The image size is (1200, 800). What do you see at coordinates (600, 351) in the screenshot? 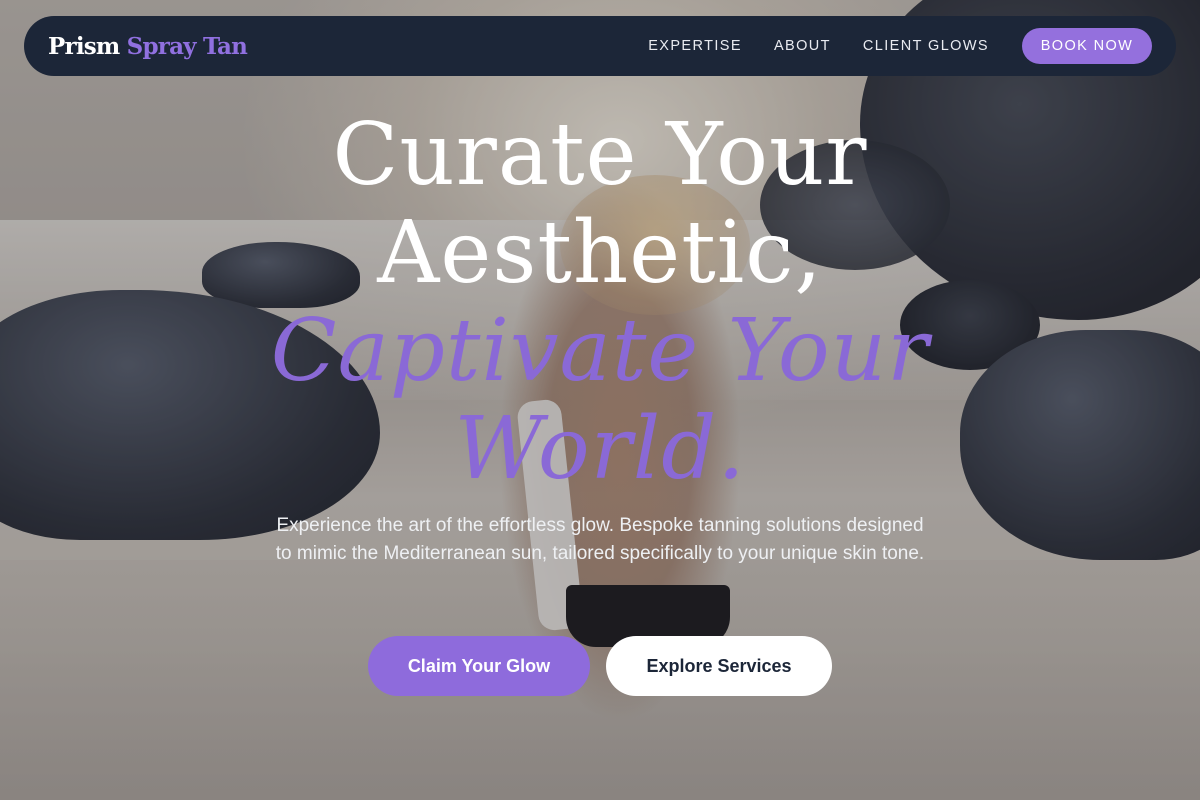
I see `headline-accent-line: Captivate Your` at bounding box center [600, 351].